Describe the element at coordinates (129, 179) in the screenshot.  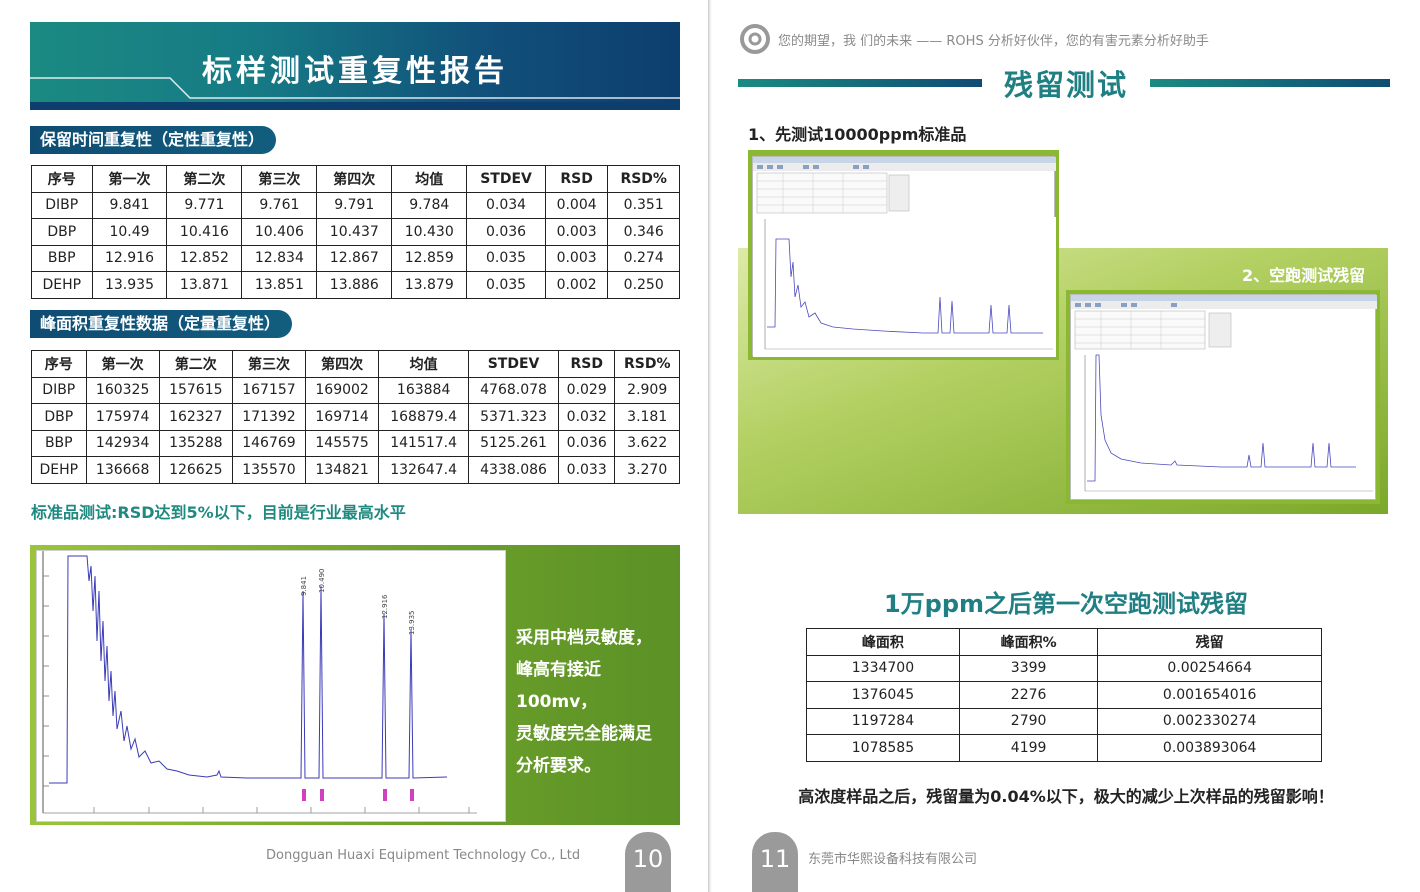
I see `column-header: 第一次` at that location.